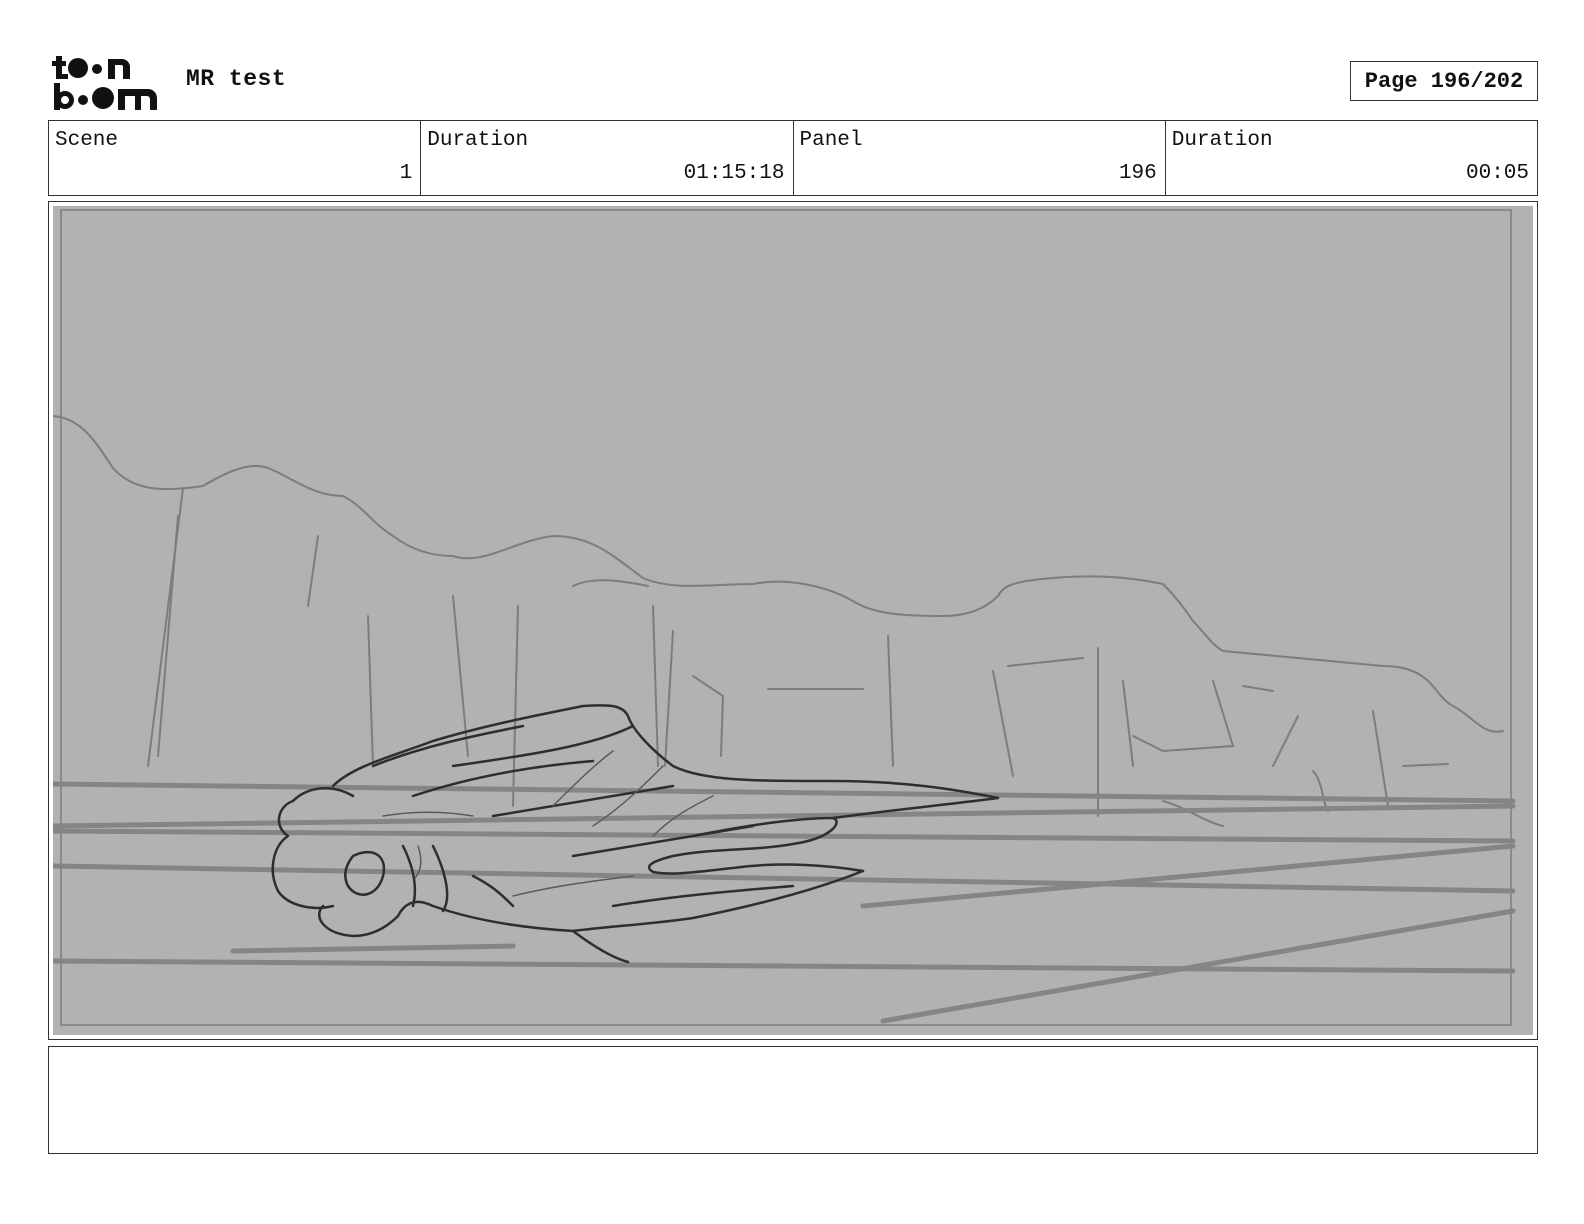 The width and height of the screenshot is (1584, 1224). Describe the element at coordinates (104, 83) in the screenshot. I see `toonboom-logo` at that location.